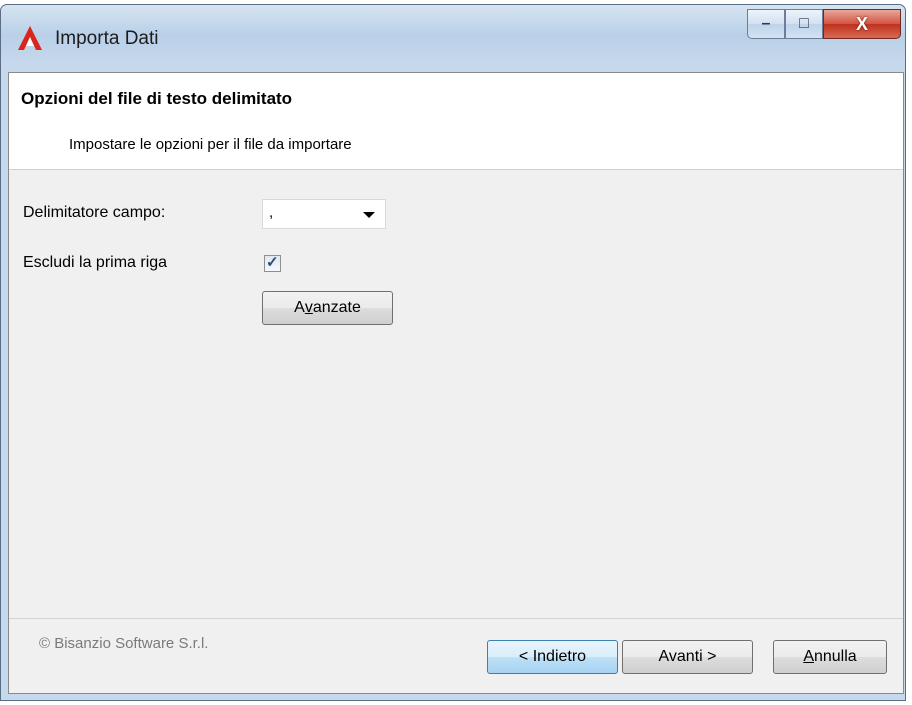  Describe the element at coordinates (324, 214) in the screenshot. I see `delimiter-select: ,` at that location.